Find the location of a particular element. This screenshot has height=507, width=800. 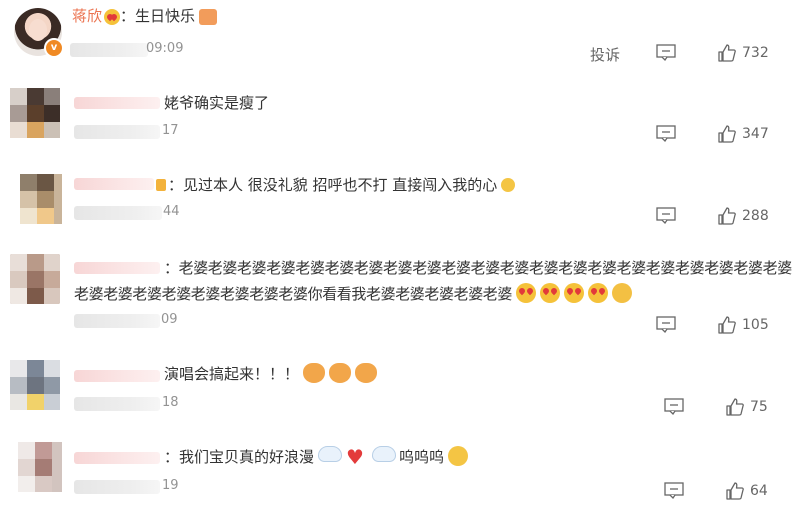

reply-text-continued: 老婆老婆老婆老婆老婆老婆老婆老婆你看看我老婆老婆老婆老婆老婆 is located at coordinates (353, 294).